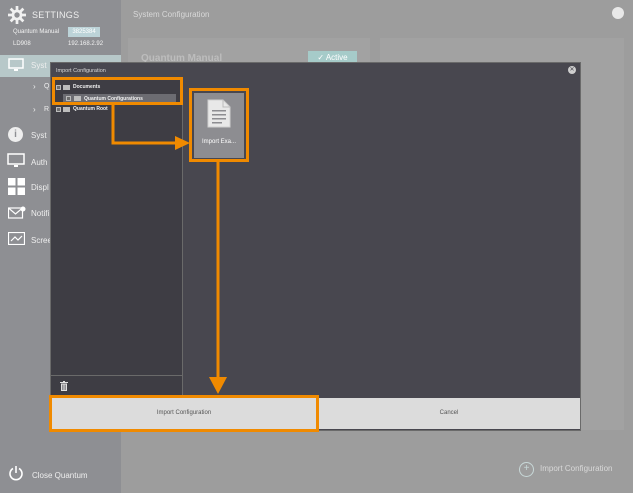  What do you see at coordinates (572, 70) in the screenshot?
I see `close-icon: ✕` at bounding box center [572, 70].